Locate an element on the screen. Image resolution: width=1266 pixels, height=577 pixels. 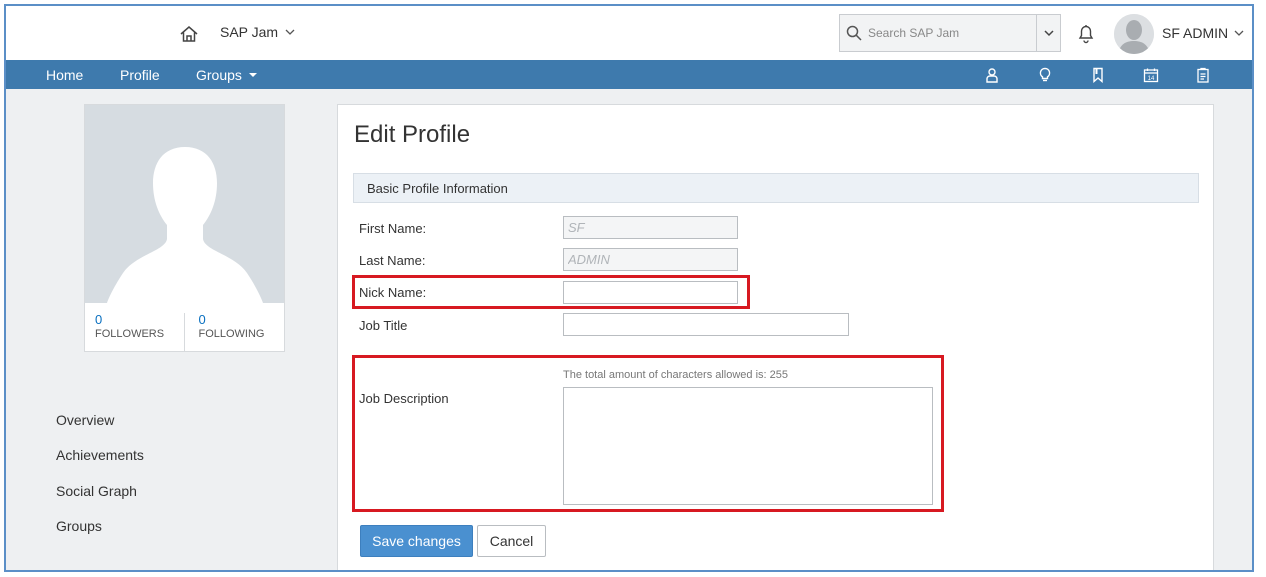
page-title: Edit Profile is located at coordinates (412, 134).